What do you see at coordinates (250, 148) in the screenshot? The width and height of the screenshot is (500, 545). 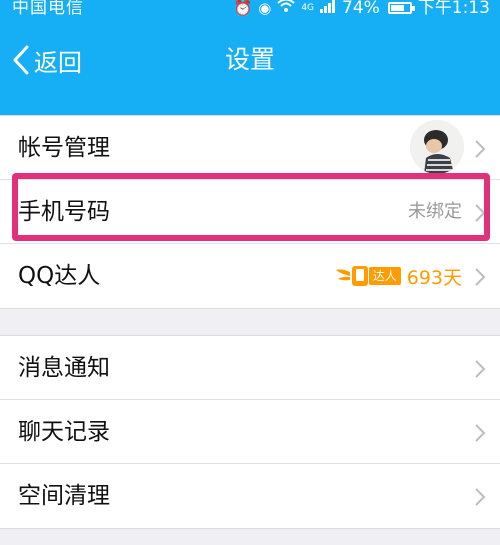 I see `account-management-row: 帐号管理` at bounding box center [250, 148].